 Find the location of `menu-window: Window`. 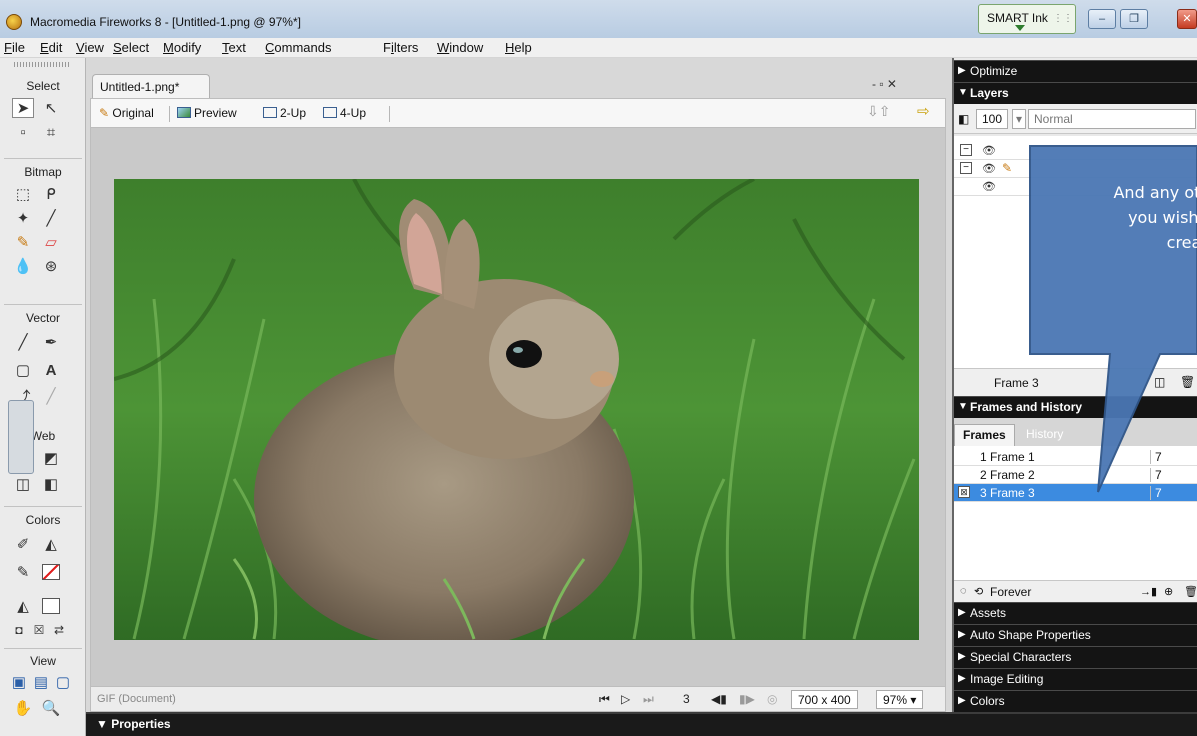

menu-window: Window is located at coordinates (460, 47).